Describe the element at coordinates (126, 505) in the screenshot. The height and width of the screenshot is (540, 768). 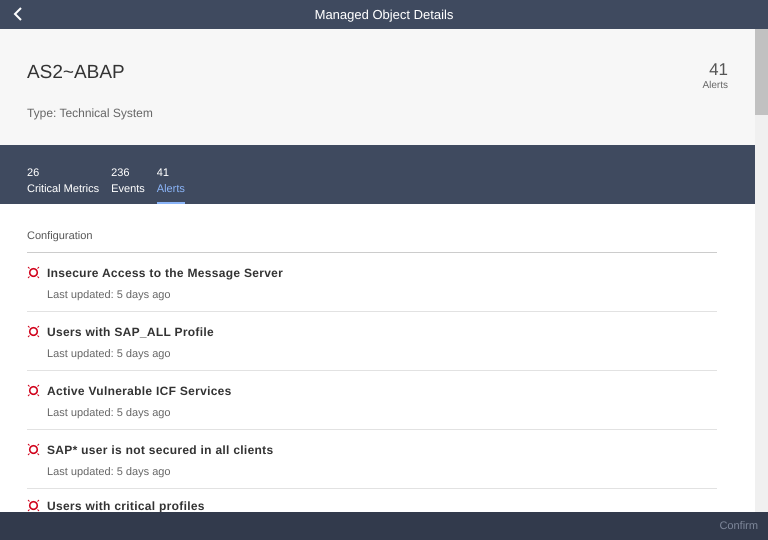
I see `alert-title: Users with critical profiles` at that location.